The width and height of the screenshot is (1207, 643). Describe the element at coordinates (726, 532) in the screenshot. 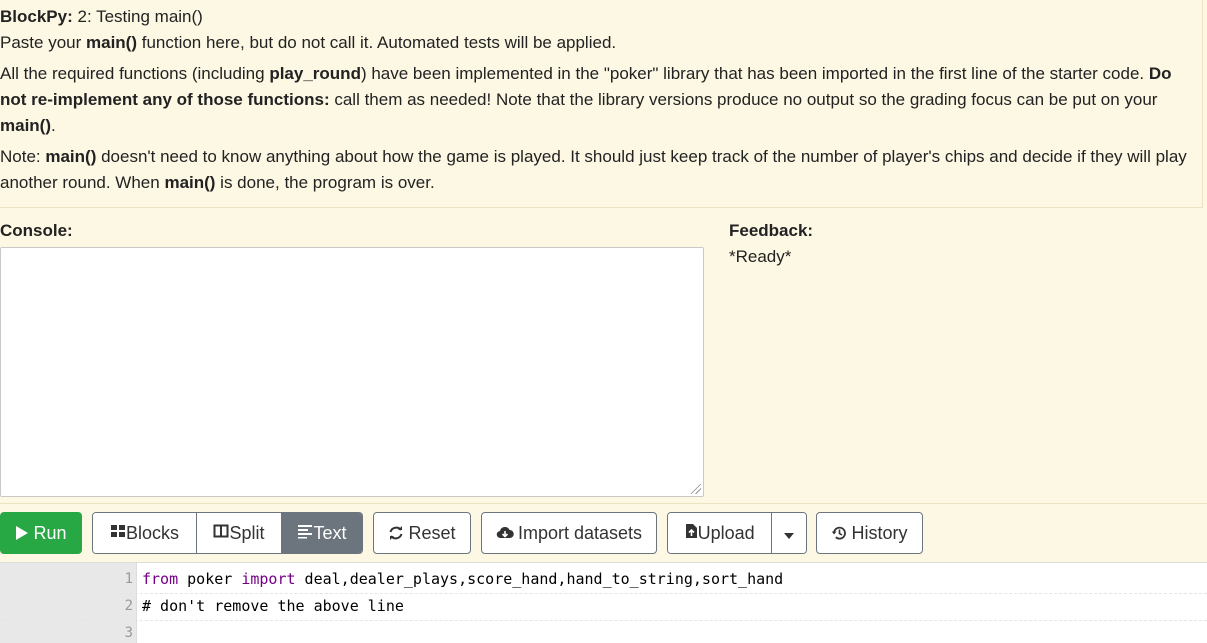

I see `upload-label: Upload` at that location.